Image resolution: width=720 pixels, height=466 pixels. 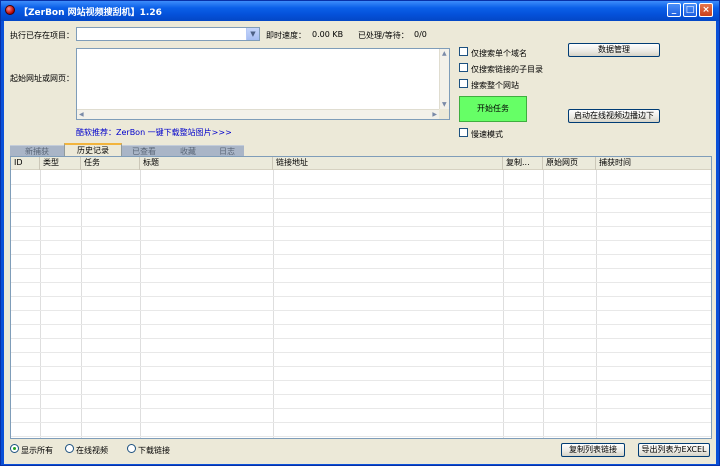 I want to click on vertical-scrollbar: ▲ ▼, so click(x=444, y=79).